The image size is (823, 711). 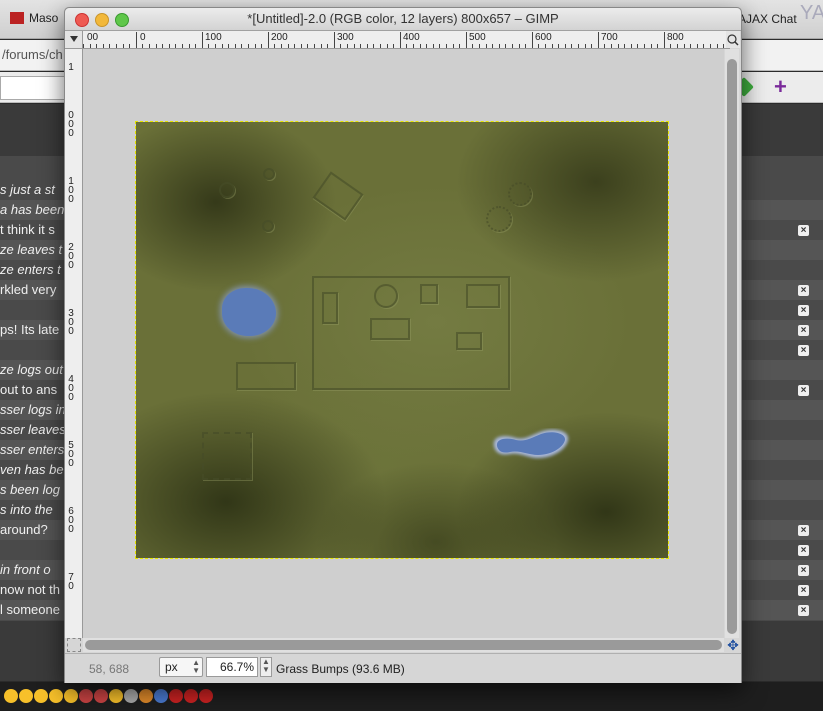 I want to click on vertical-ruler: 100010020030040050060070, so click(x=74, y=343).